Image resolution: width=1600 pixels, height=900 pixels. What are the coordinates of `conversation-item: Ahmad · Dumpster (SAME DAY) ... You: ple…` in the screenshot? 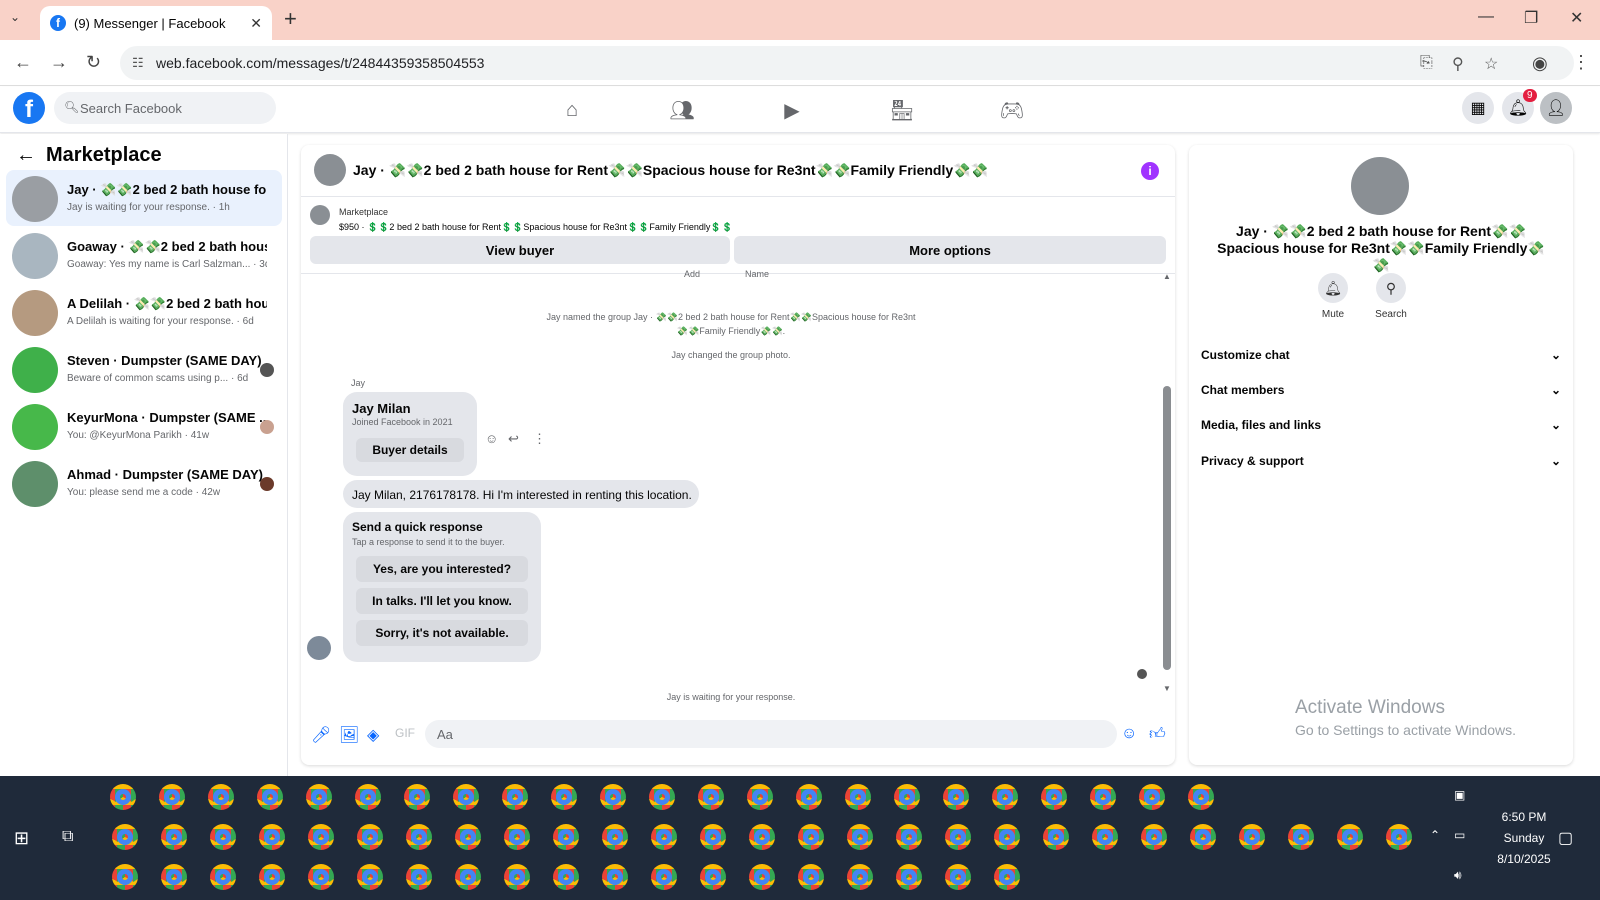 It's located at (144, 483).